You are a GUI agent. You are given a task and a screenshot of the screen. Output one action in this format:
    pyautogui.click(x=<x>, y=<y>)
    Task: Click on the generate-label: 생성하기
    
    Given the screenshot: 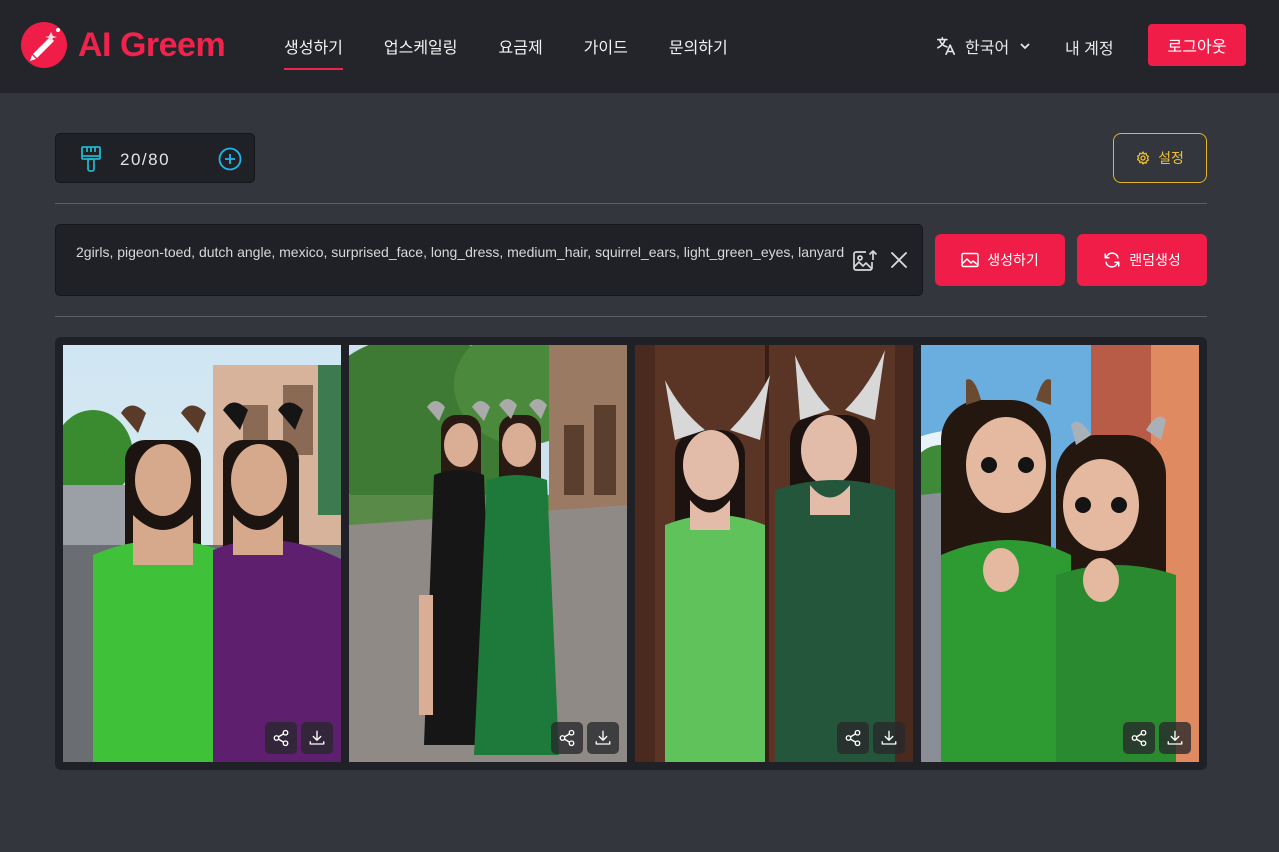 What is the action you would take?
    pyautogui.click(x=1013, y=260)
    